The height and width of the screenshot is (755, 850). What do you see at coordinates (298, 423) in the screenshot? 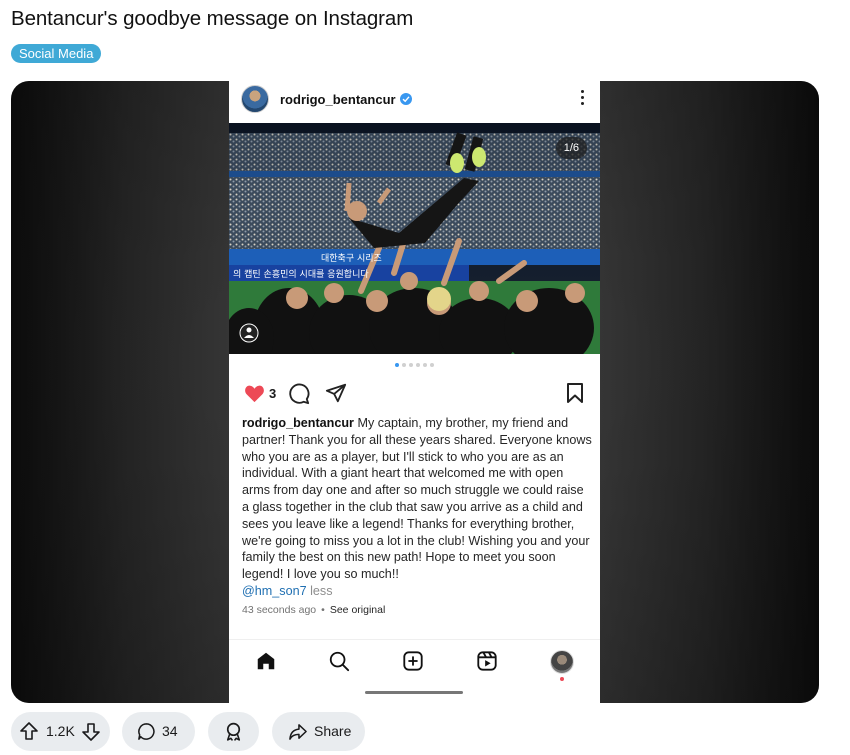
I see `caption-username: rodrigo_bentancur` at bounding box center [298, 423].